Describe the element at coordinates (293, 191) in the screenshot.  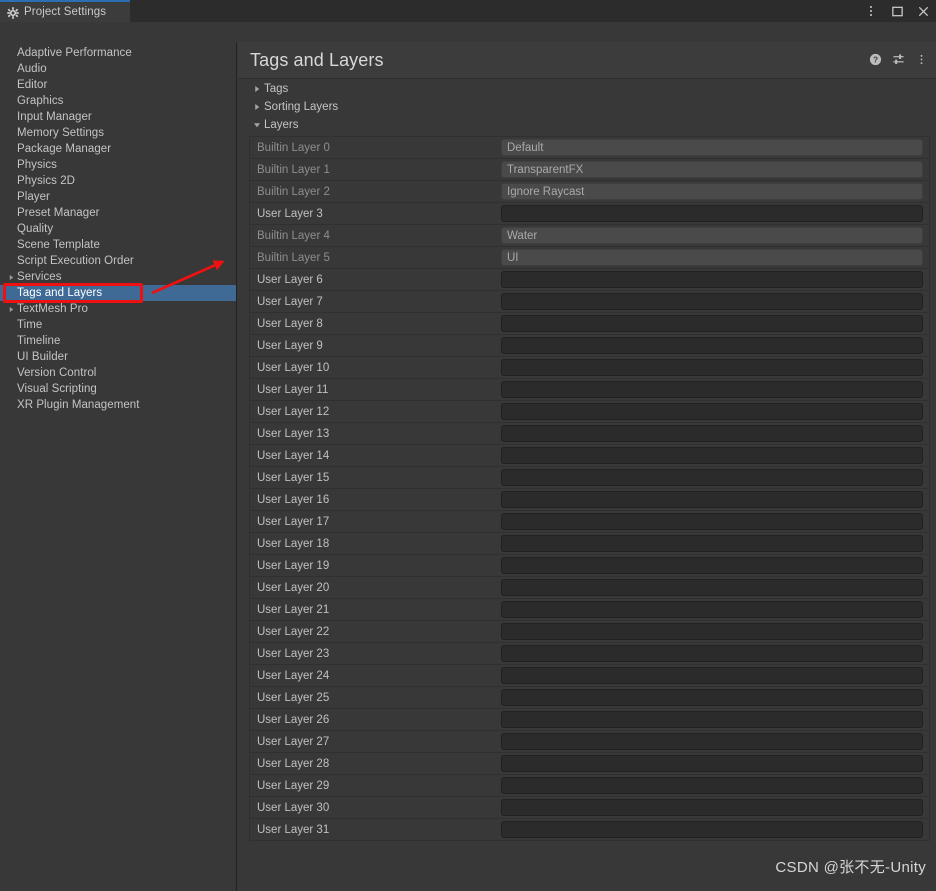
I see `layer-label-builtin-layer-2: Builtin Layer 2` at that location.